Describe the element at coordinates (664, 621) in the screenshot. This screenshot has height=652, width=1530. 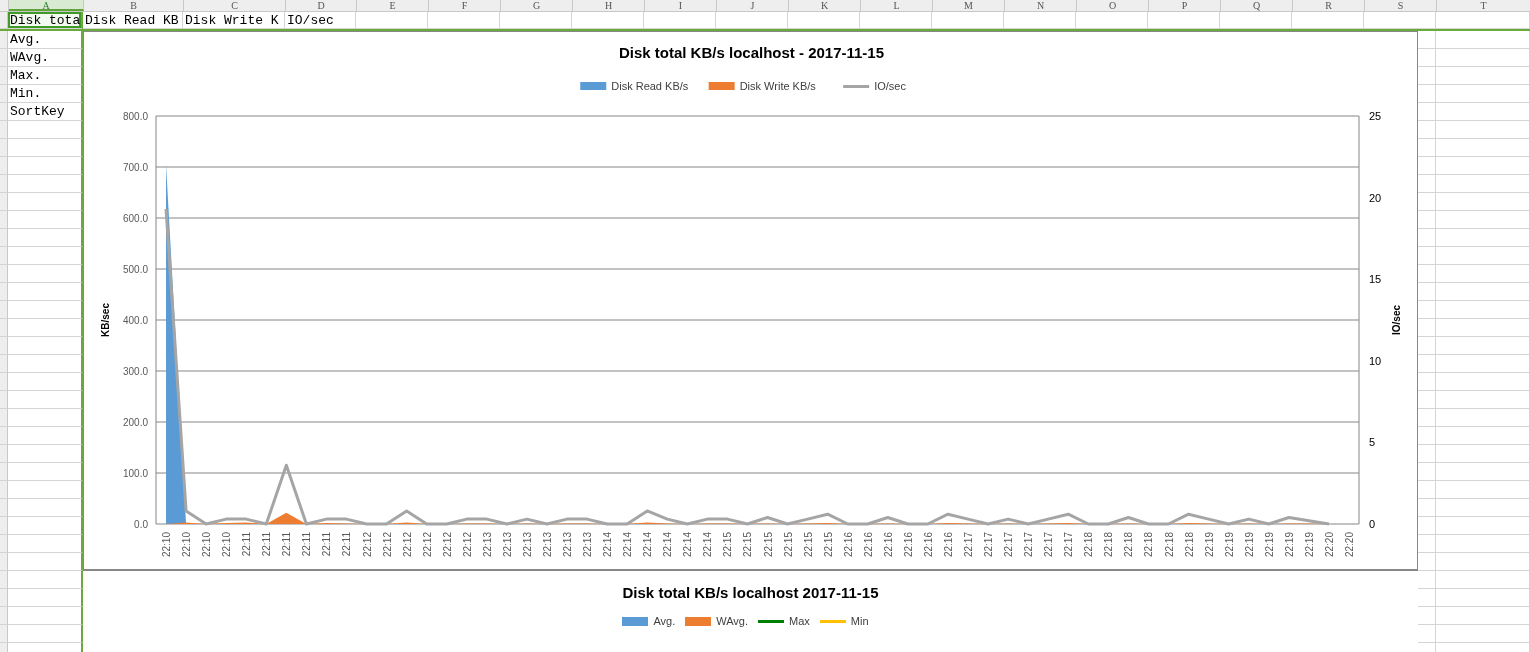
I see `legend-label: Avg.` at that location.